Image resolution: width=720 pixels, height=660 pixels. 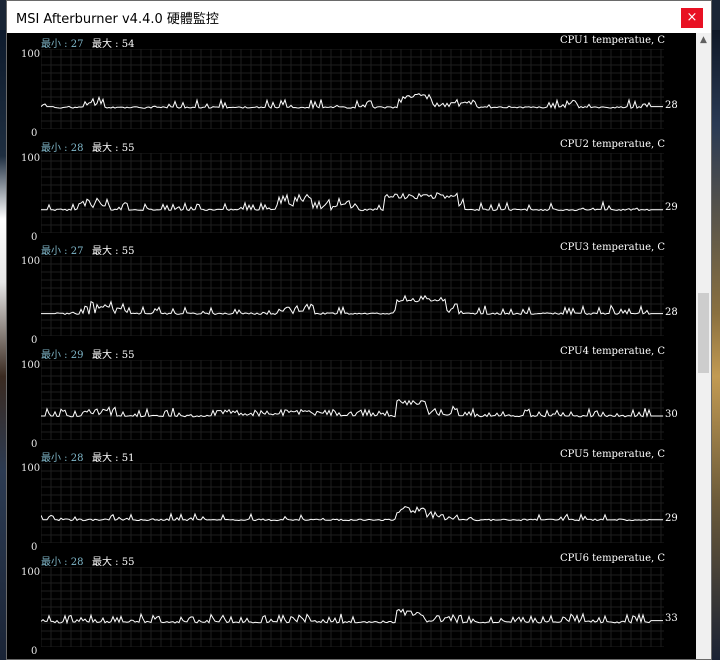 What do you see at coordinates (612, 351) in the screenshot?
I see `sensor-name-label: CPU4 temperatue, C` at bounding box center [612, 351].